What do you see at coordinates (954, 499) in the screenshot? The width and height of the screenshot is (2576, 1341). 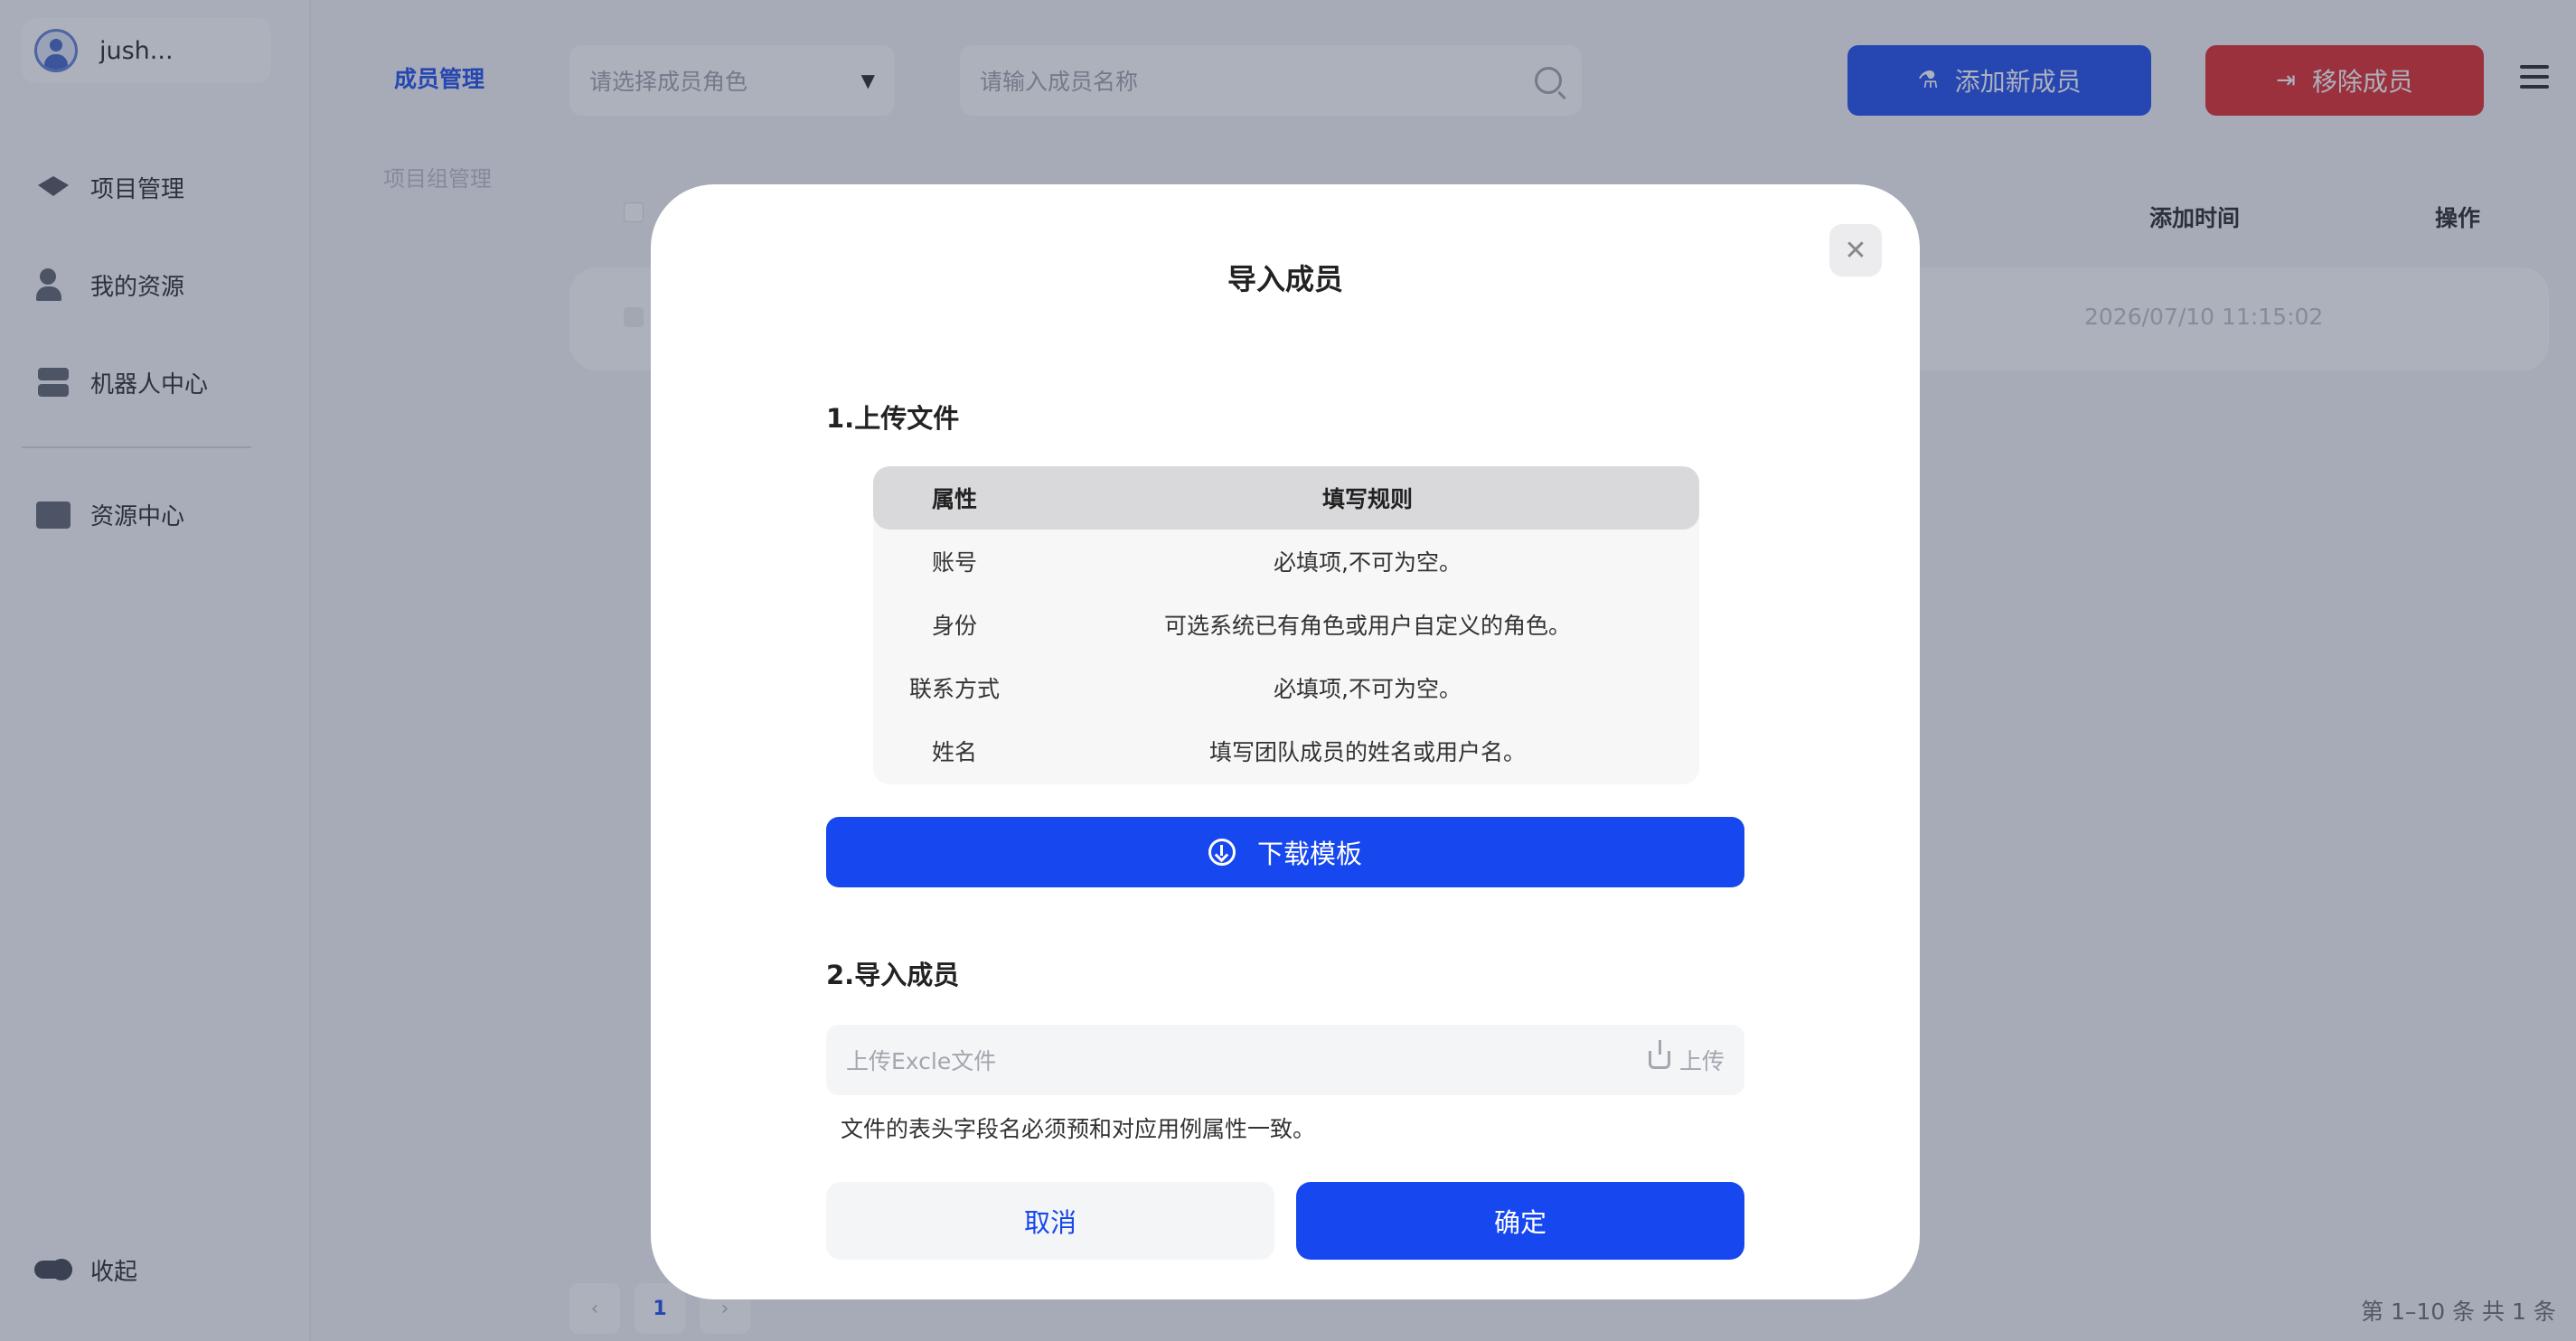 I see `header-attr: 属性` at bounding box center [954, 499].